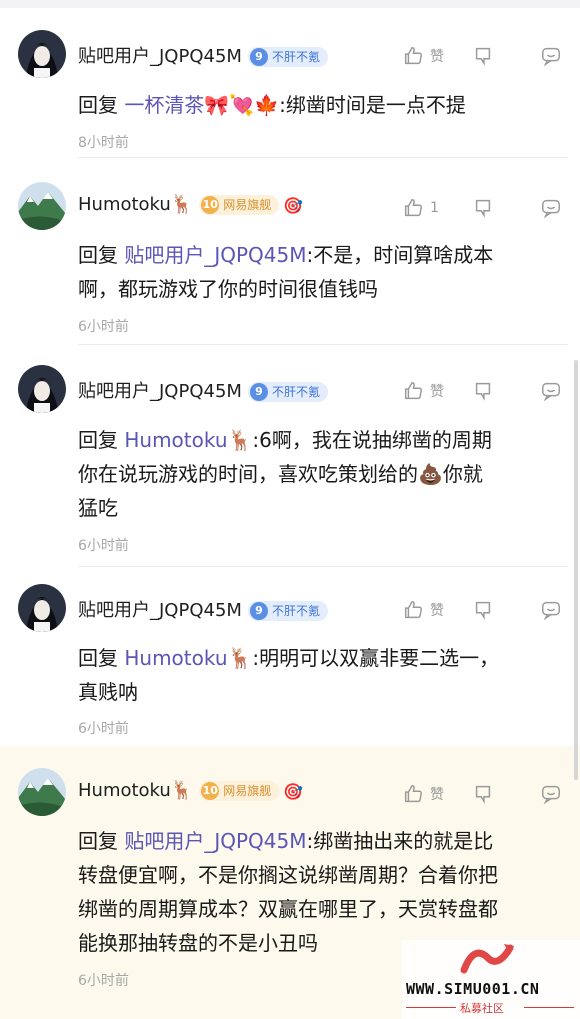  What do you see at coordinates (290, 4) in the screenshot?
I see `top-divider` at bounding box center [290, 4].